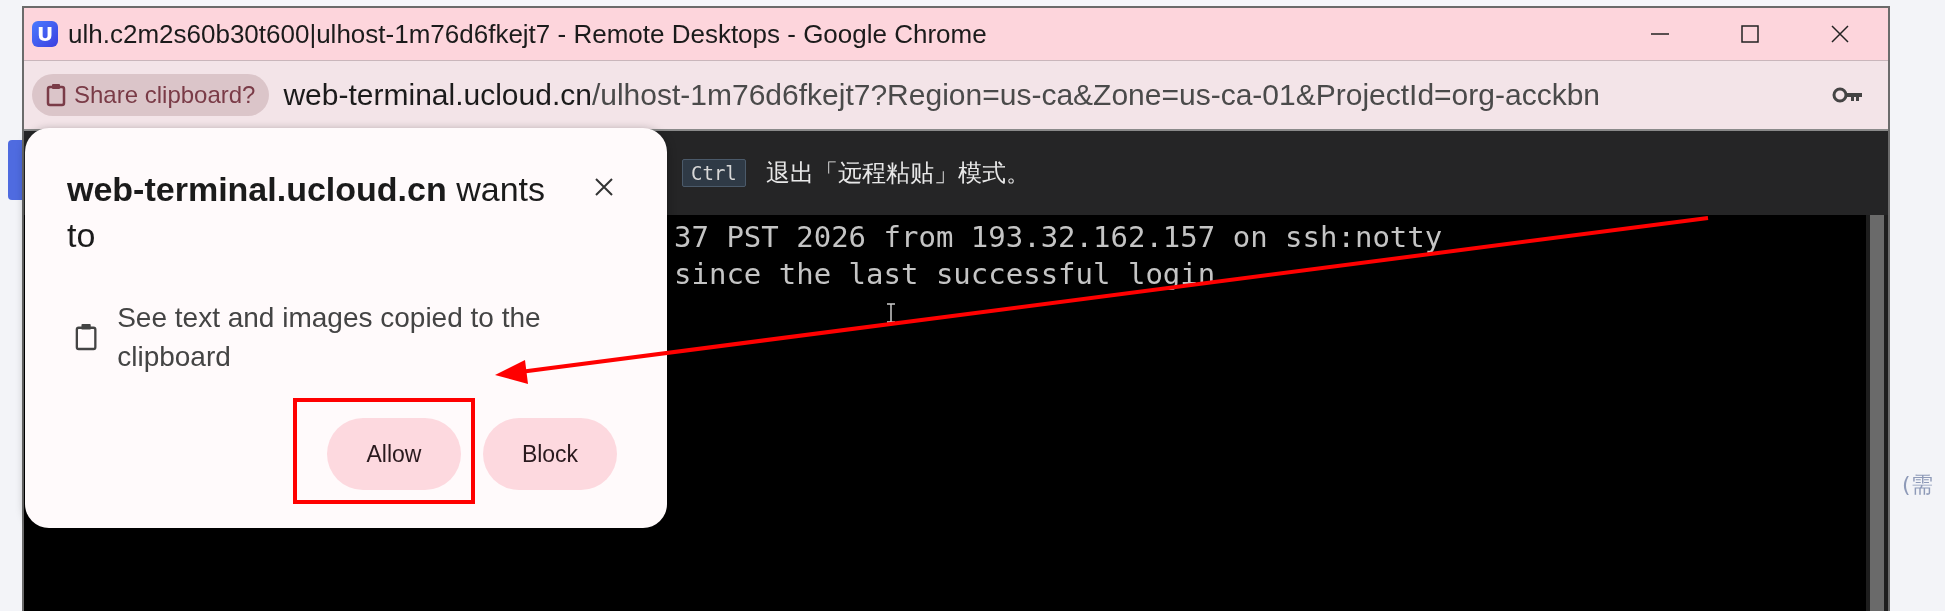 This screenshot has height=611, width=1945. What do you see at coordinates (394, 454) in the screenshot?
I see `popup-button: Allow` at bounding box center [394, 454].